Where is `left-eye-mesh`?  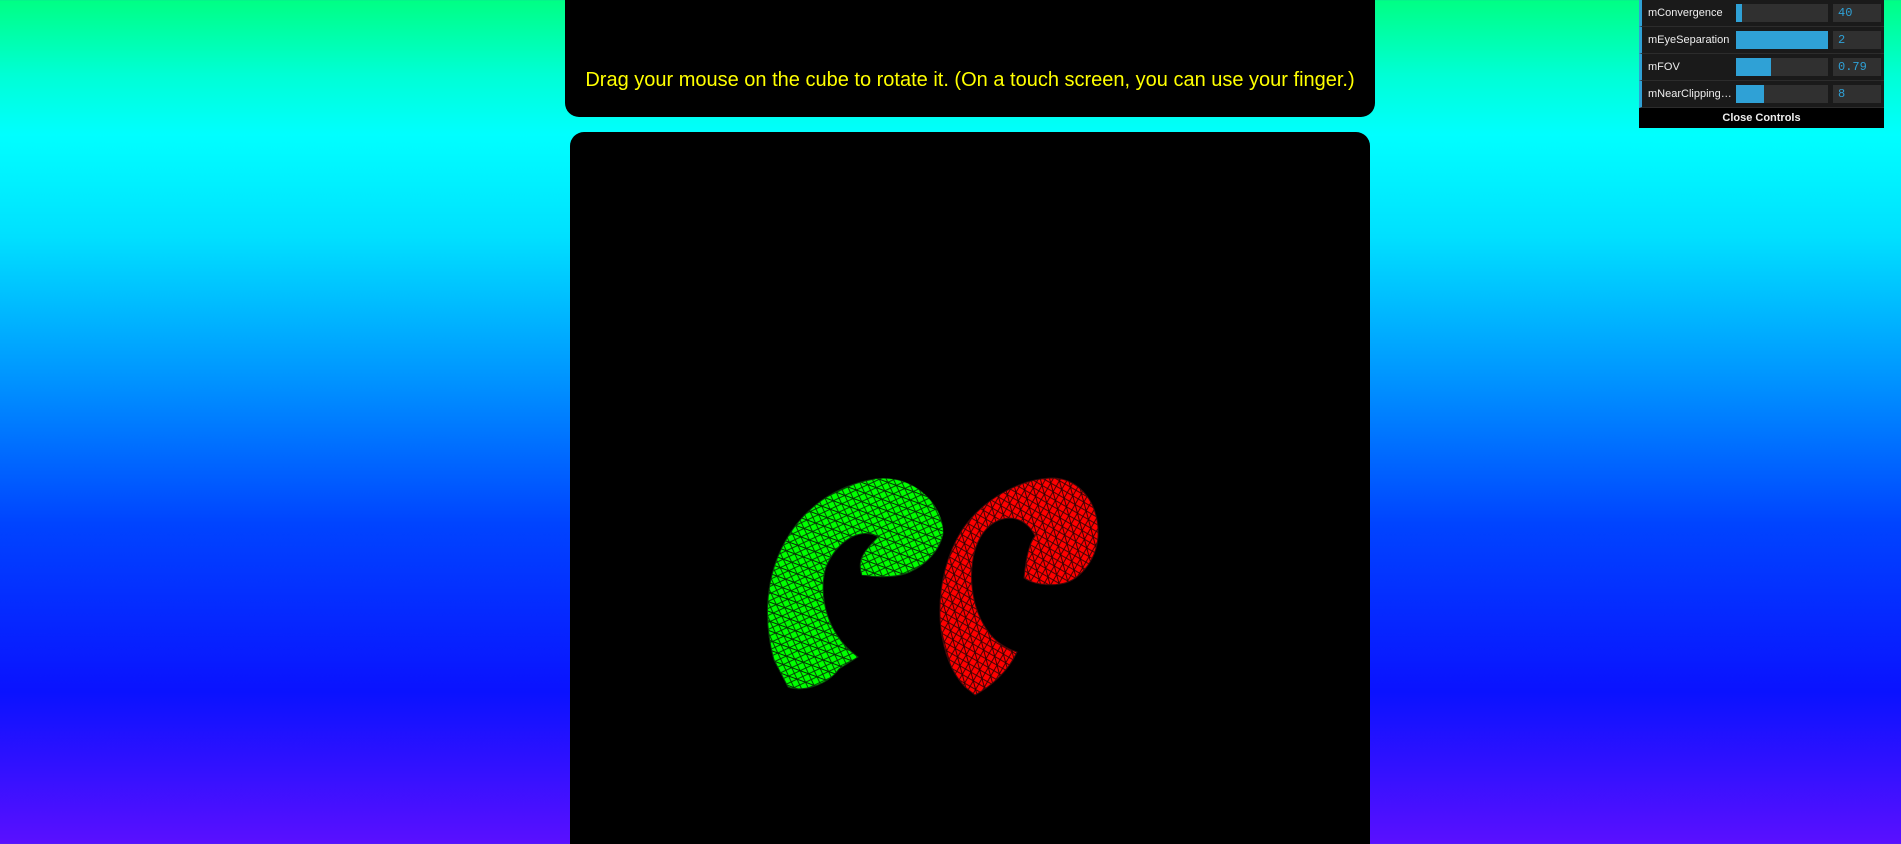
left-eye-mesh is located at coordinates (855, 584).